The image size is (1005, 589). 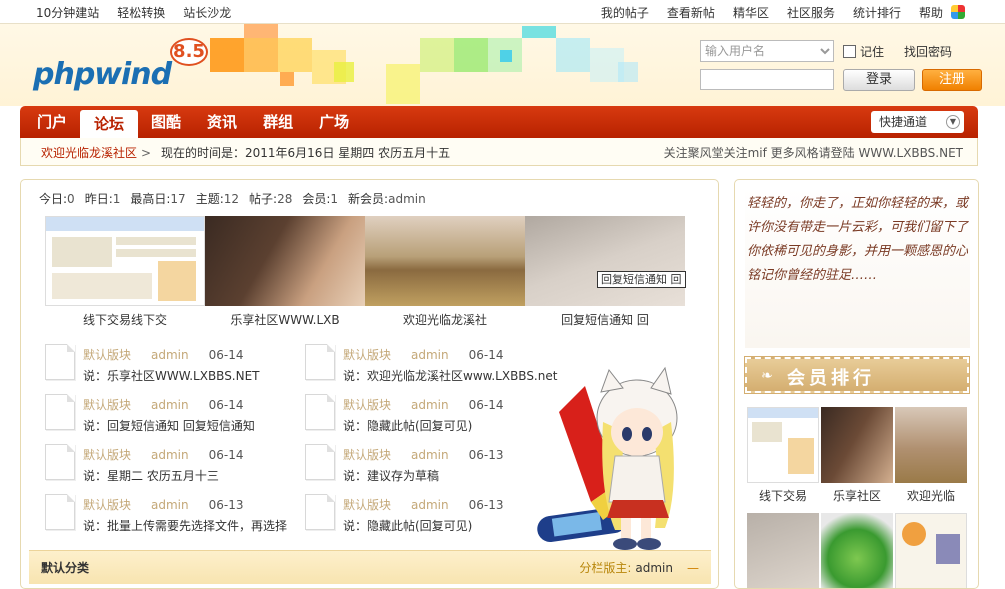 I want to click on password-input, so click(x=767, y=79).